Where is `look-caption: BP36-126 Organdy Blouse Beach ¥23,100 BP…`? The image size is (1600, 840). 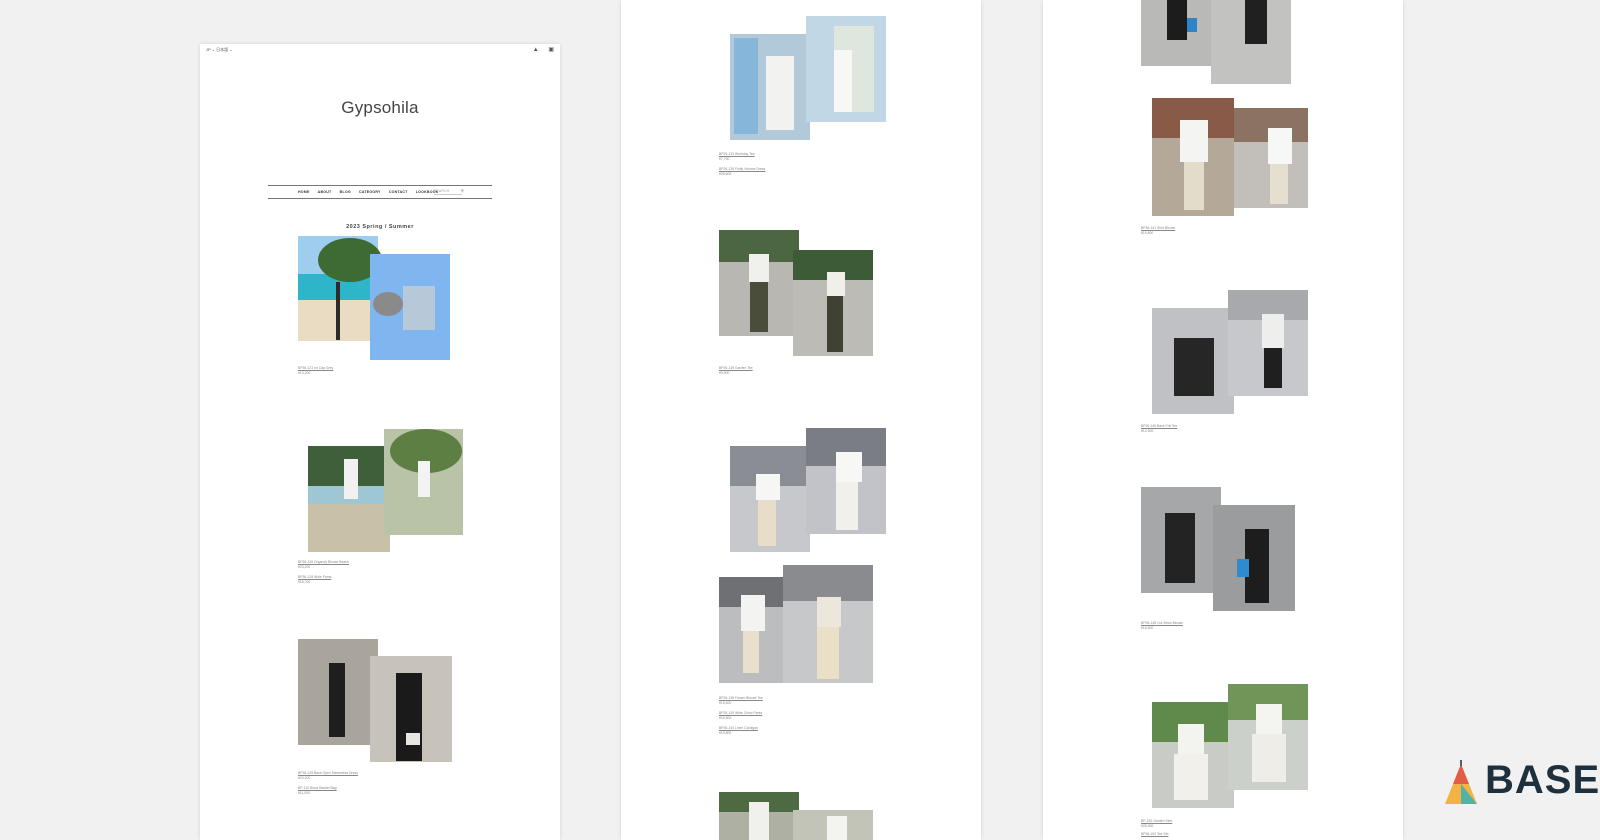 look-caption: BP36-126 Organdy Blouse Beach ¥23,100 BP… is located at coordinates (323, 572).